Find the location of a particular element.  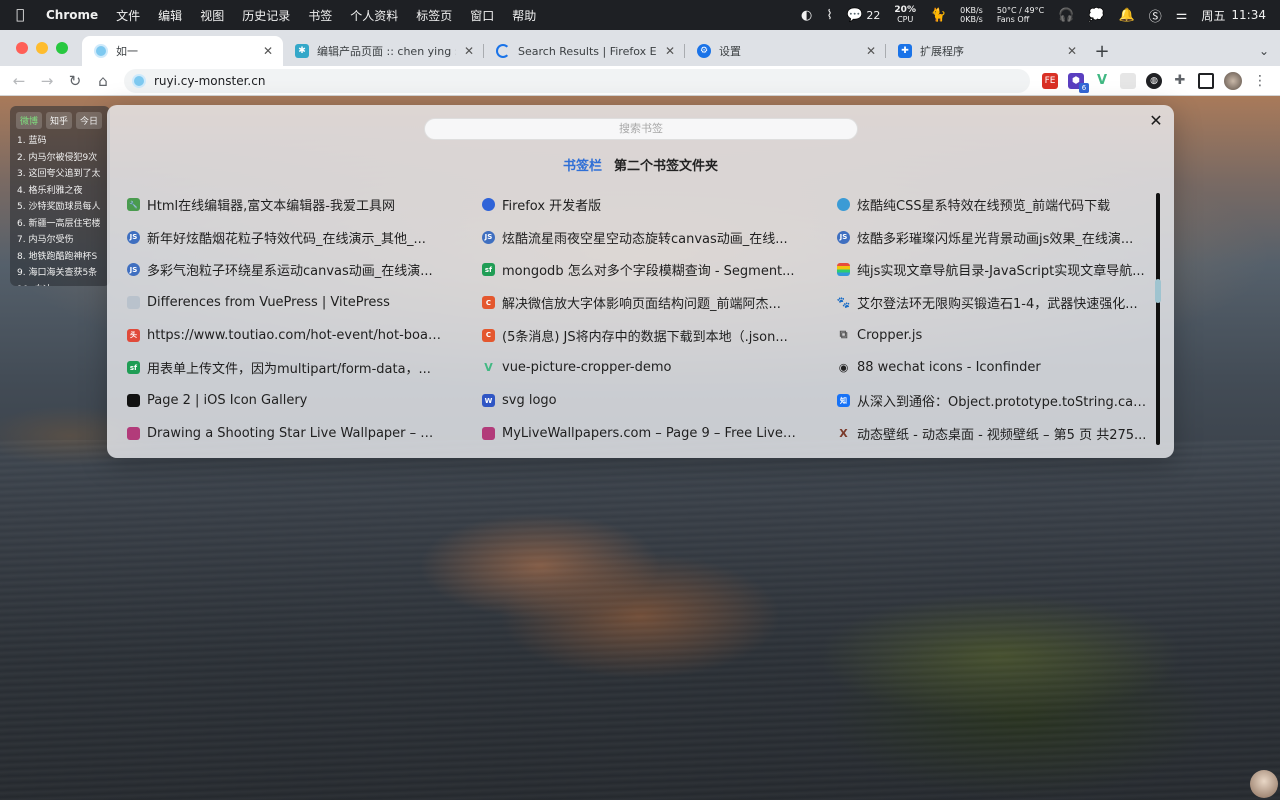

cat-icon: 🐈 is located at coordinates (938, 15).